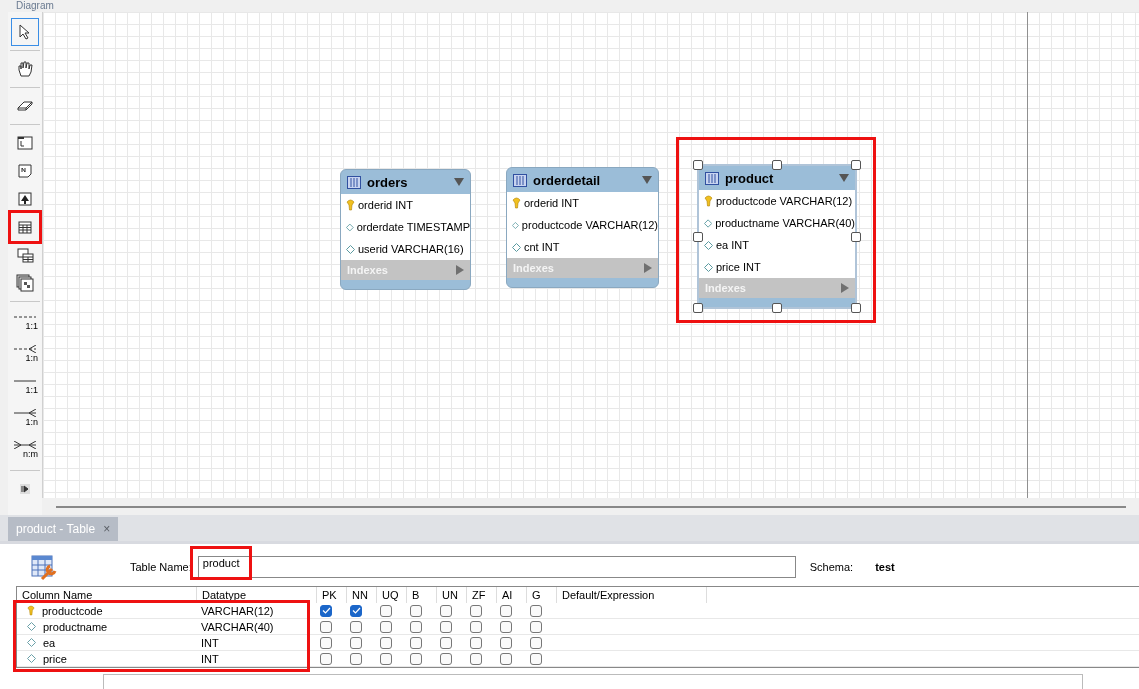  Describe the element at coordinates (362, 595) in the screenshot. I see `column-header: NN` at that location.